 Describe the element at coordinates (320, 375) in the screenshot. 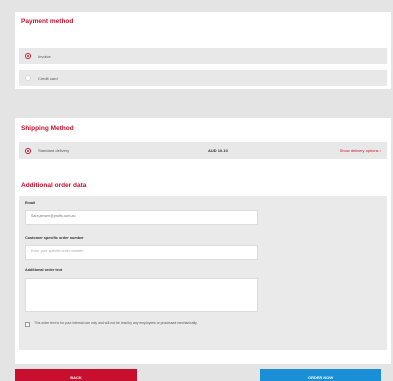

I see `order-now-button: ORDER NOW` at that location.